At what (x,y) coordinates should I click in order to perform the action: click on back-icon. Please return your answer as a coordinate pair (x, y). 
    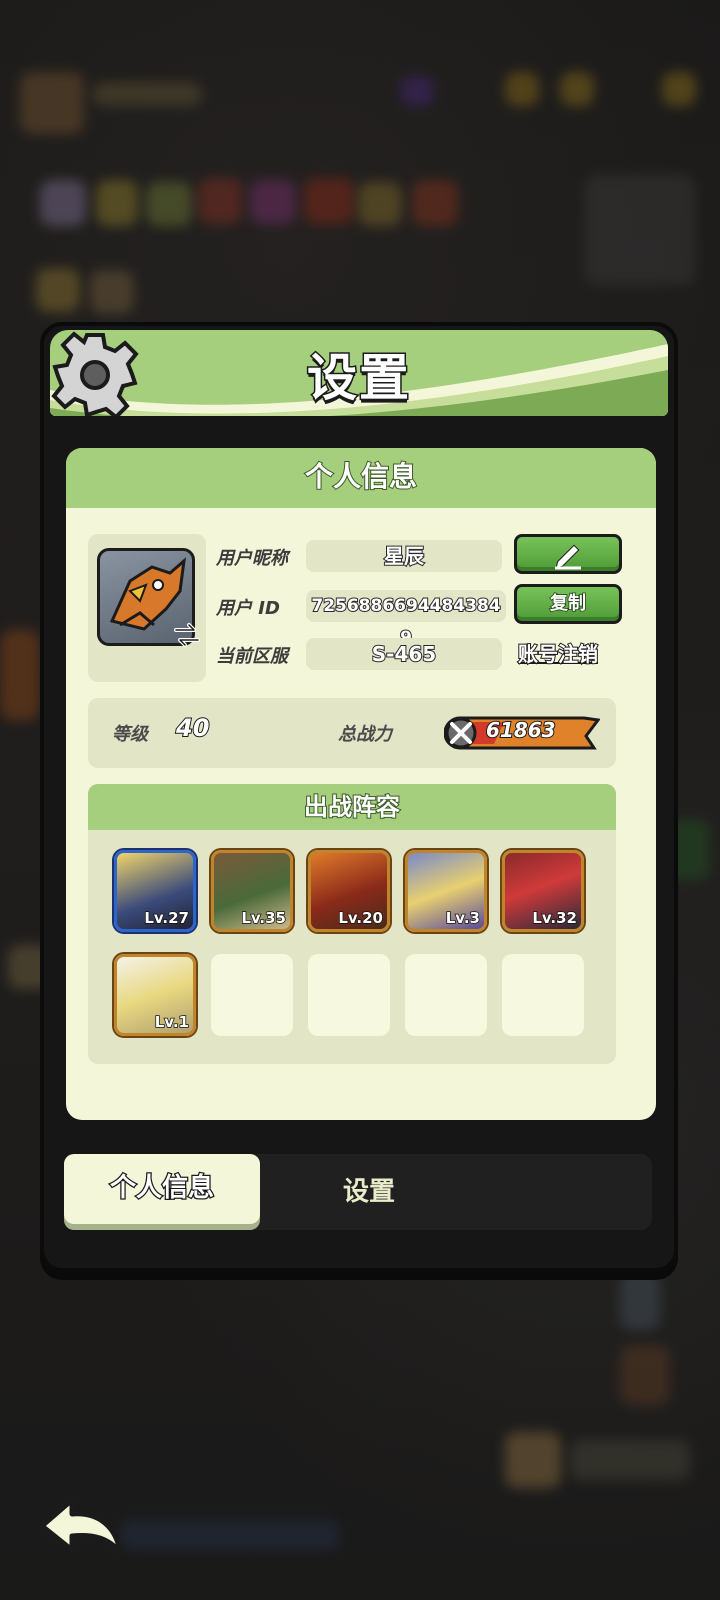
    Looking at the image, I should click on (81, 1527).